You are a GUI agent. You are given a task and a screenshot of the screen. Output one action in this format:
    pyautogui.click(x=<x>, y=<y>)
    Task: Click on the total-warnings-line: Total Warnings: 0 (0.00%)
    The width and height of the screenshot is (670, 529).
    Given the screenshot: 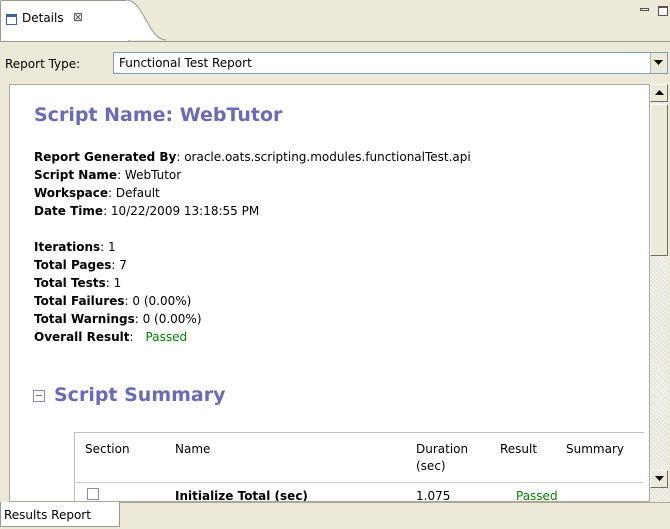 What is the action you would take?
    pyautogui.click(x=118, y=319)
    